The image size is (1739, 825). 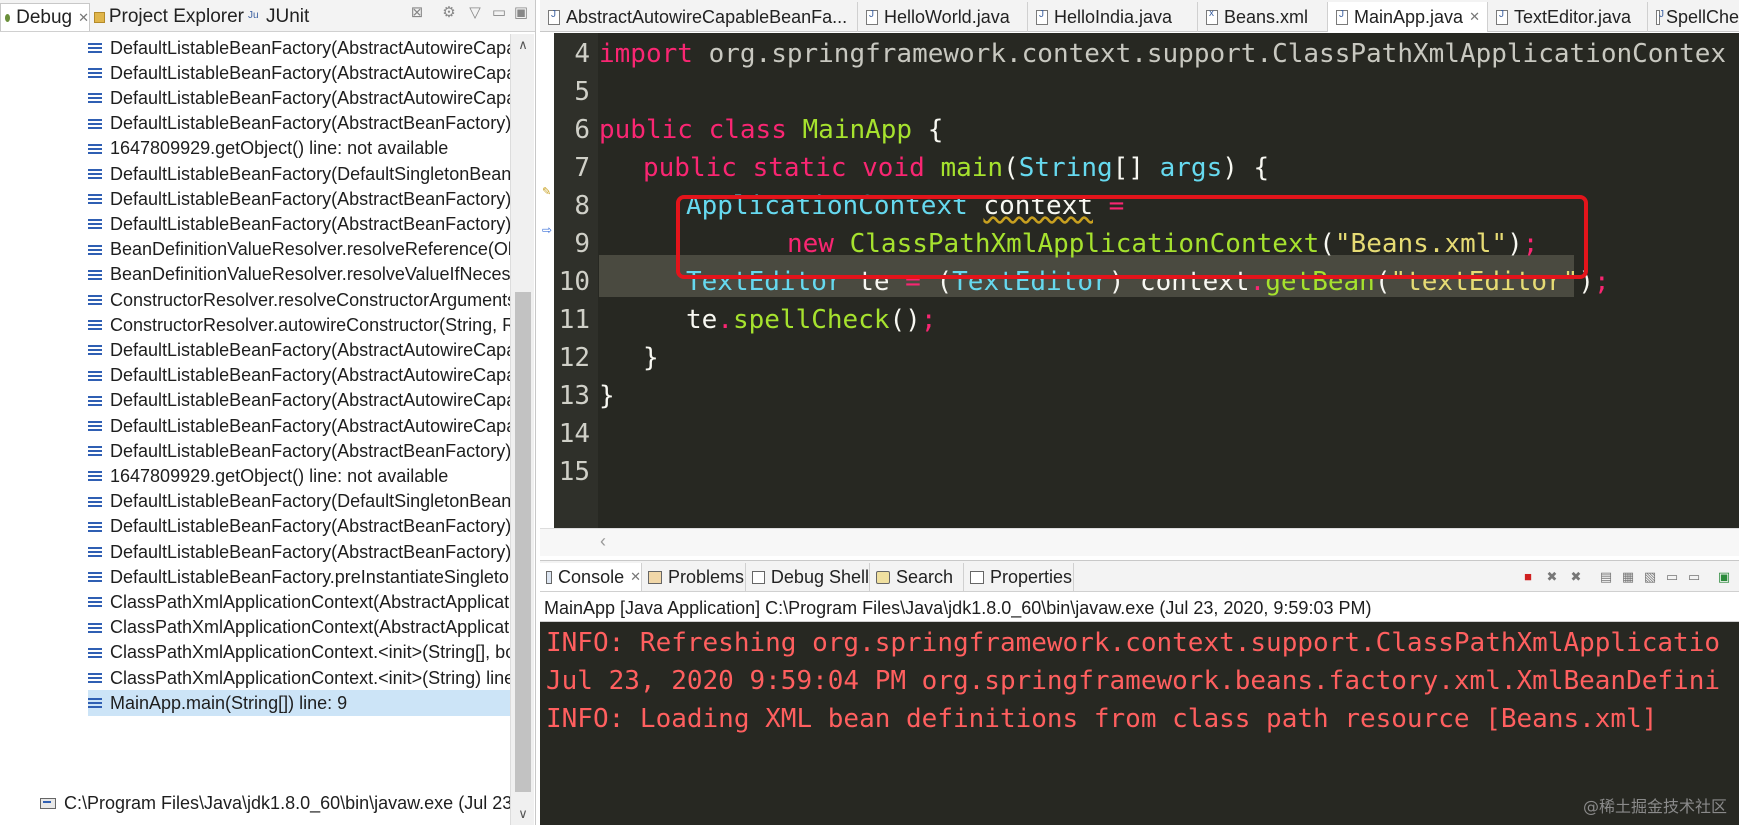 What do you see at coordinates (1139, 542) in the screenshot?
I see `horizontal-scrollbar: ‹` at bounding box center [1139, 542].